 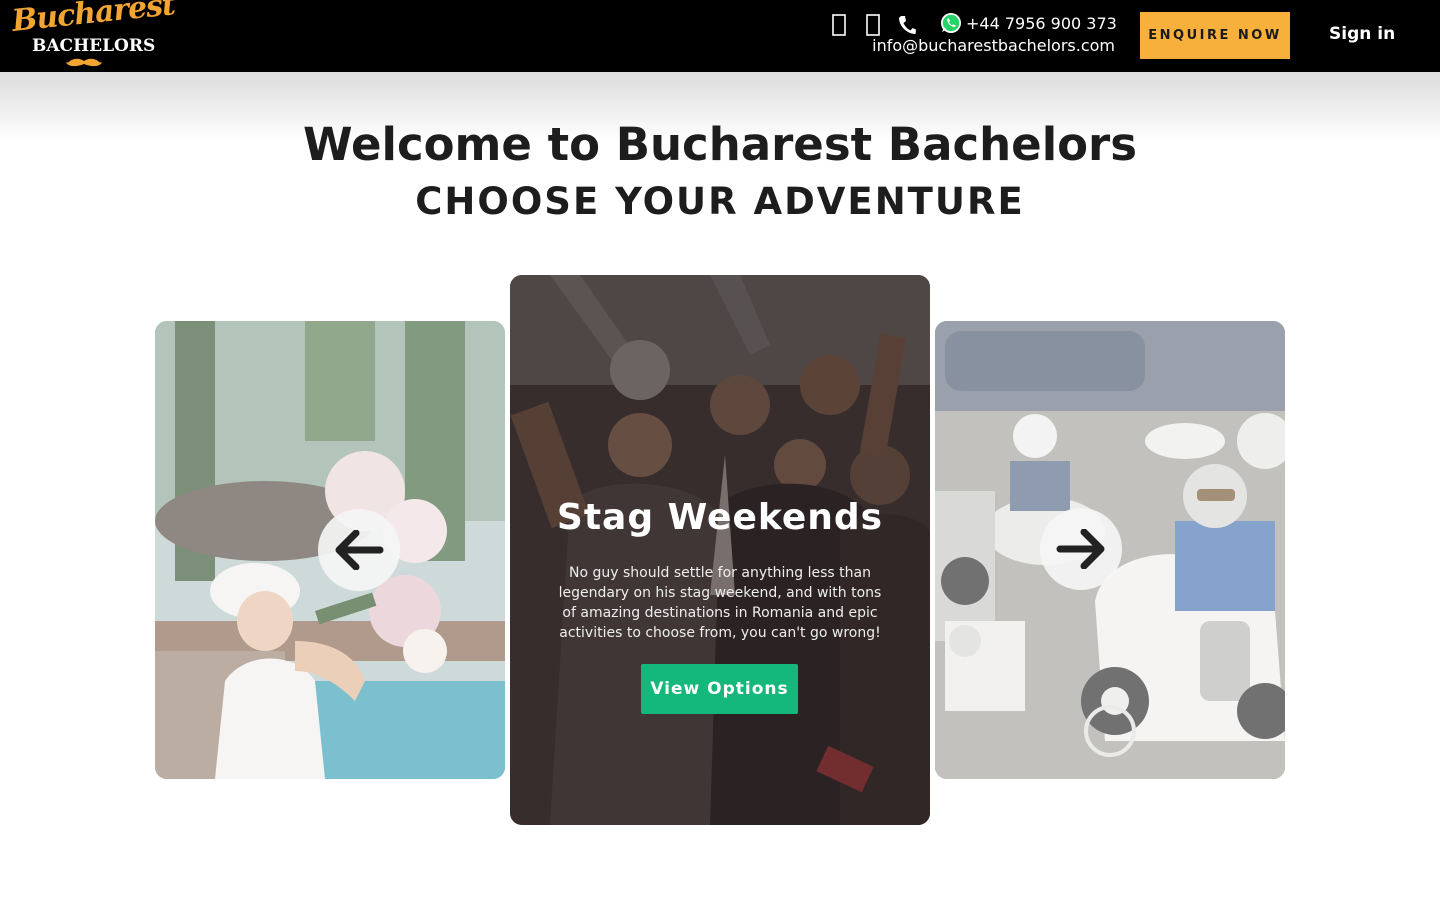 I want to click on phone-number: +44 7956 900 373, so click(x=1041, y=23).